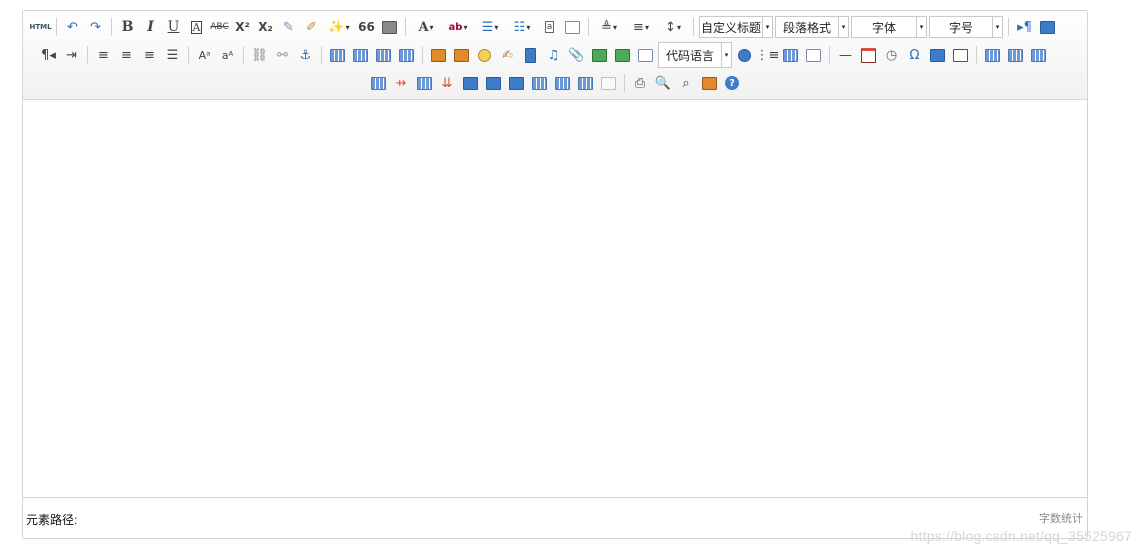  Describe the element at coordinates (891, 55) in the screenshot. I see `time-icon: ◷` at that location.